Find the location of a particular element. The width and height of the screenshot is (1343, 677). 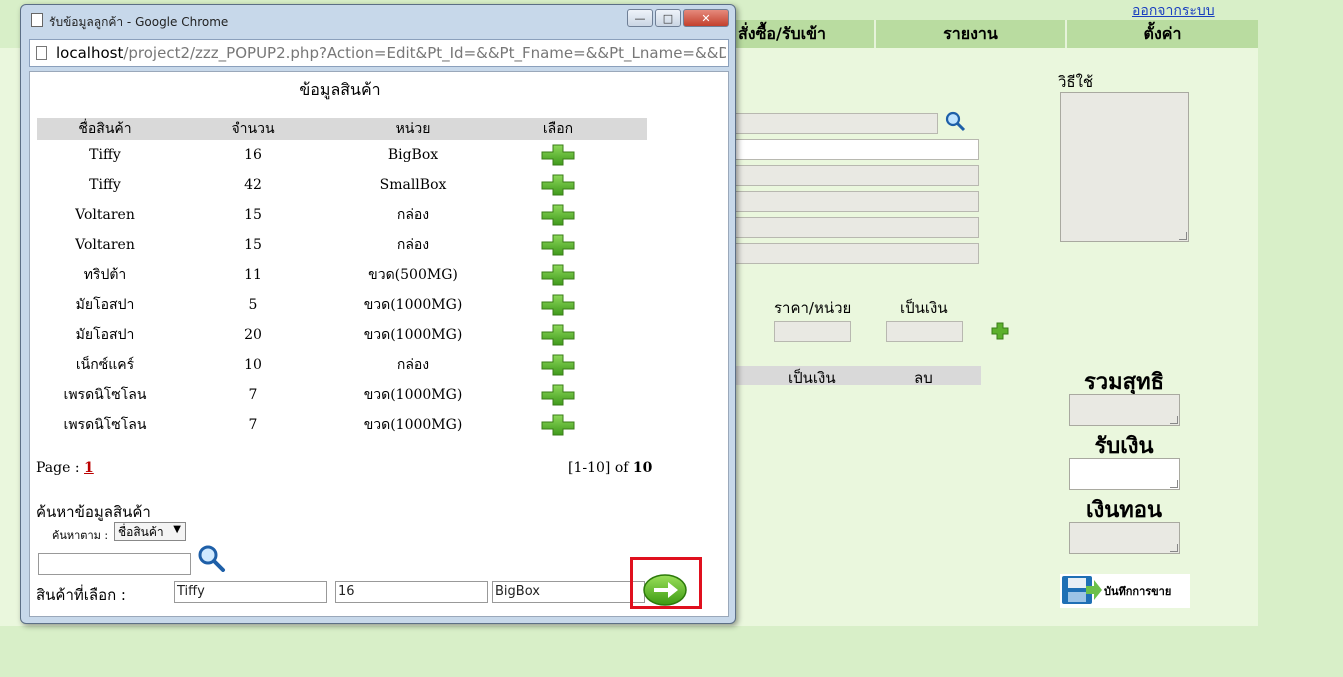

nav-item-settings: ตั้งค่า is located at coordinates (1162, 34).